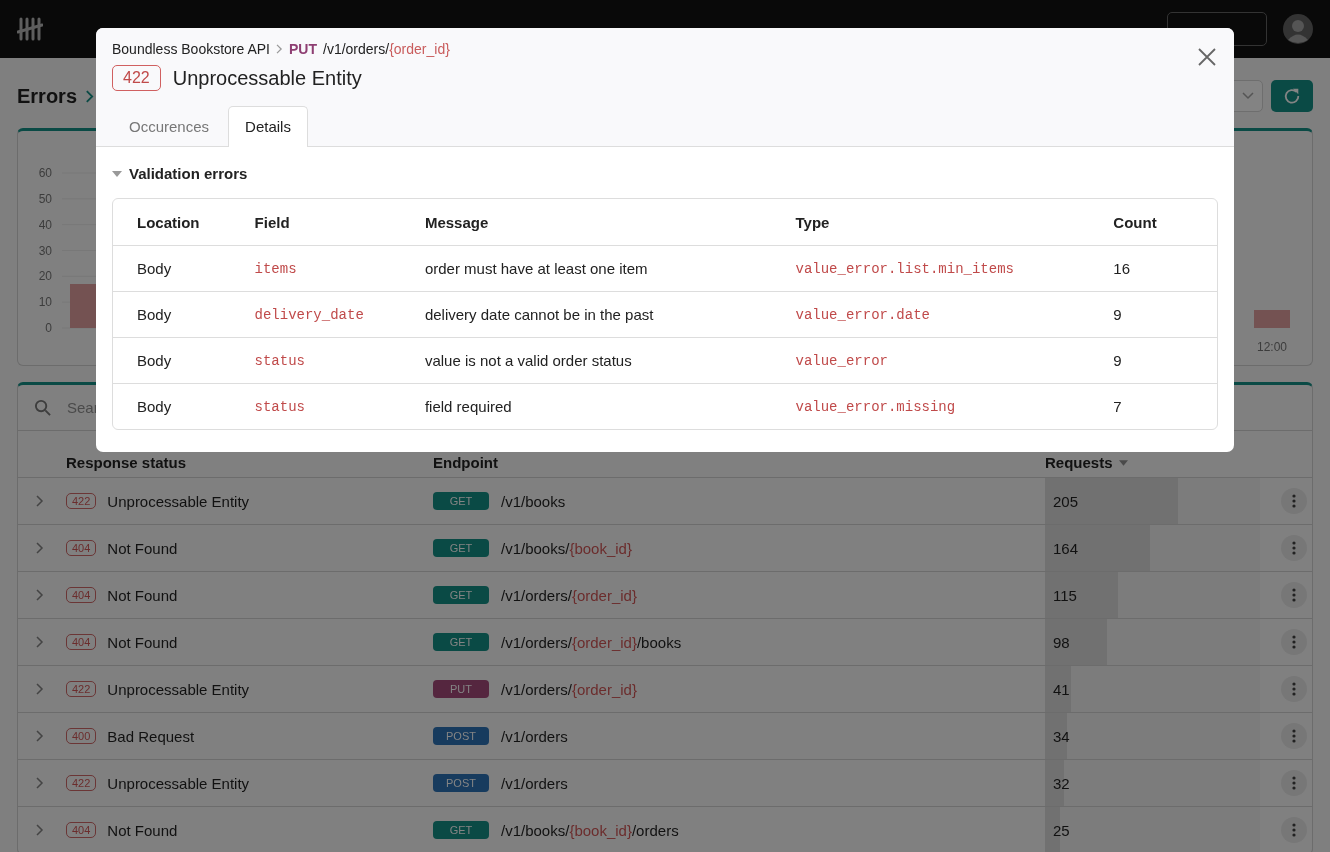  Describe the element at coordinates (533, 501) in the screenshot. I see `endpoint-path: /v1/books` at that location.